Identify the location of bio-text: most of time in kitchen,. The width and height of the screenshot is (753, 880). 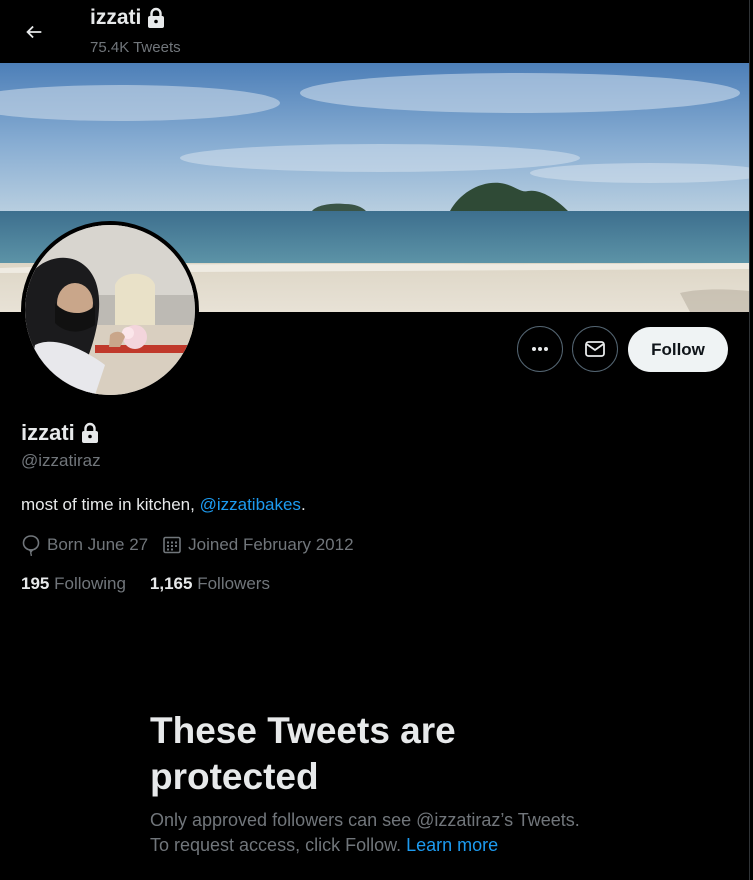
(110, 504).